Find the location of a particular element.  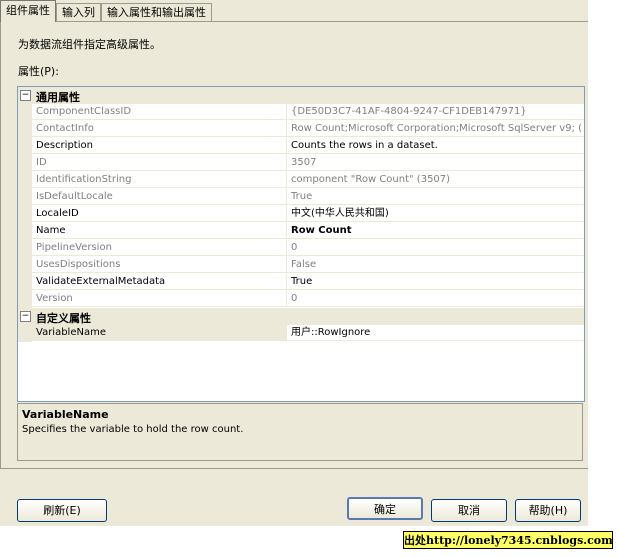

property-name: Version is located at coordinates (159, 299).